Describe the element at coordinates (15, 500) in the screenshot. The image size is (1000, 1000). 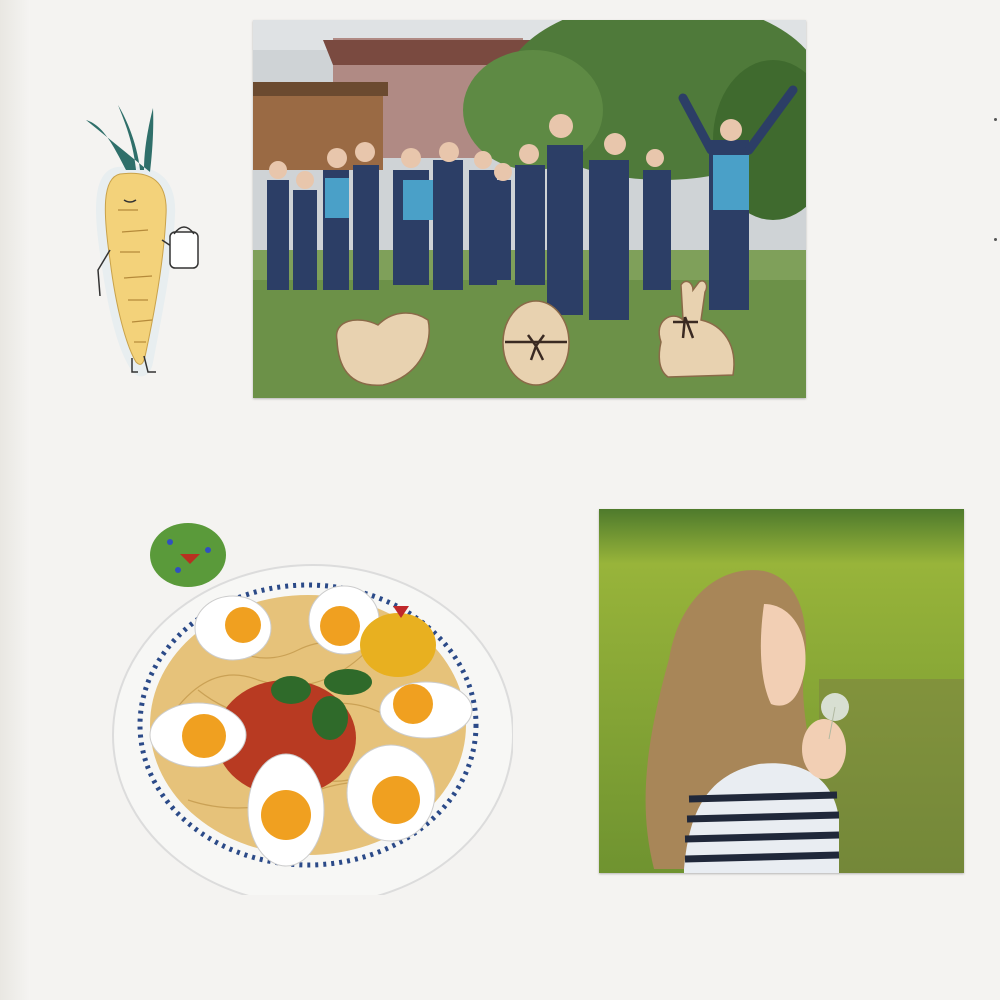
I see `page-gutter` at that location.